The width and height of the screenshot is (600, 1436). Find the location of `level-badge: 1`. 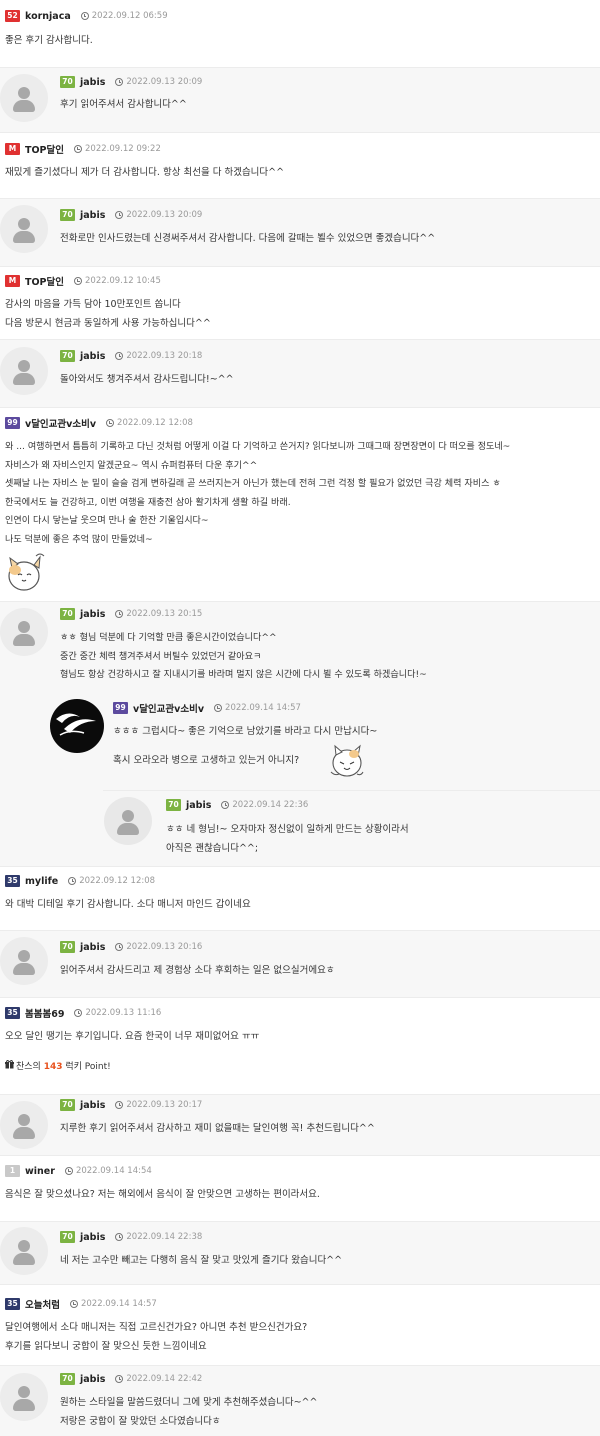

level-badge: 1 is located at coordinates (12, 1171).